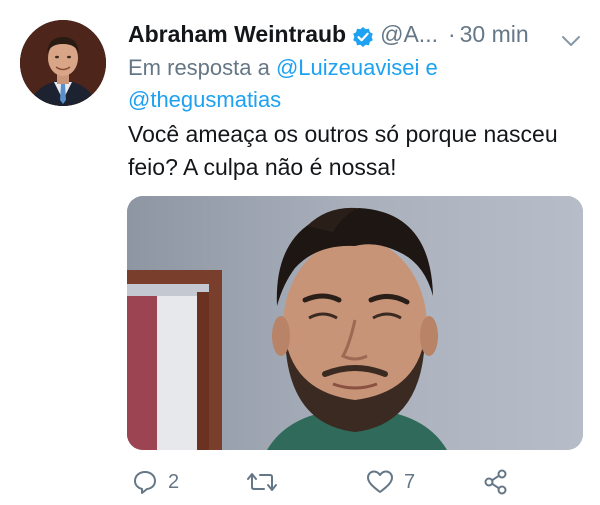  Describe the element at coordinates (237, 34) in the screenshot. I see `author-name: Abraham Weintraub` at that location.